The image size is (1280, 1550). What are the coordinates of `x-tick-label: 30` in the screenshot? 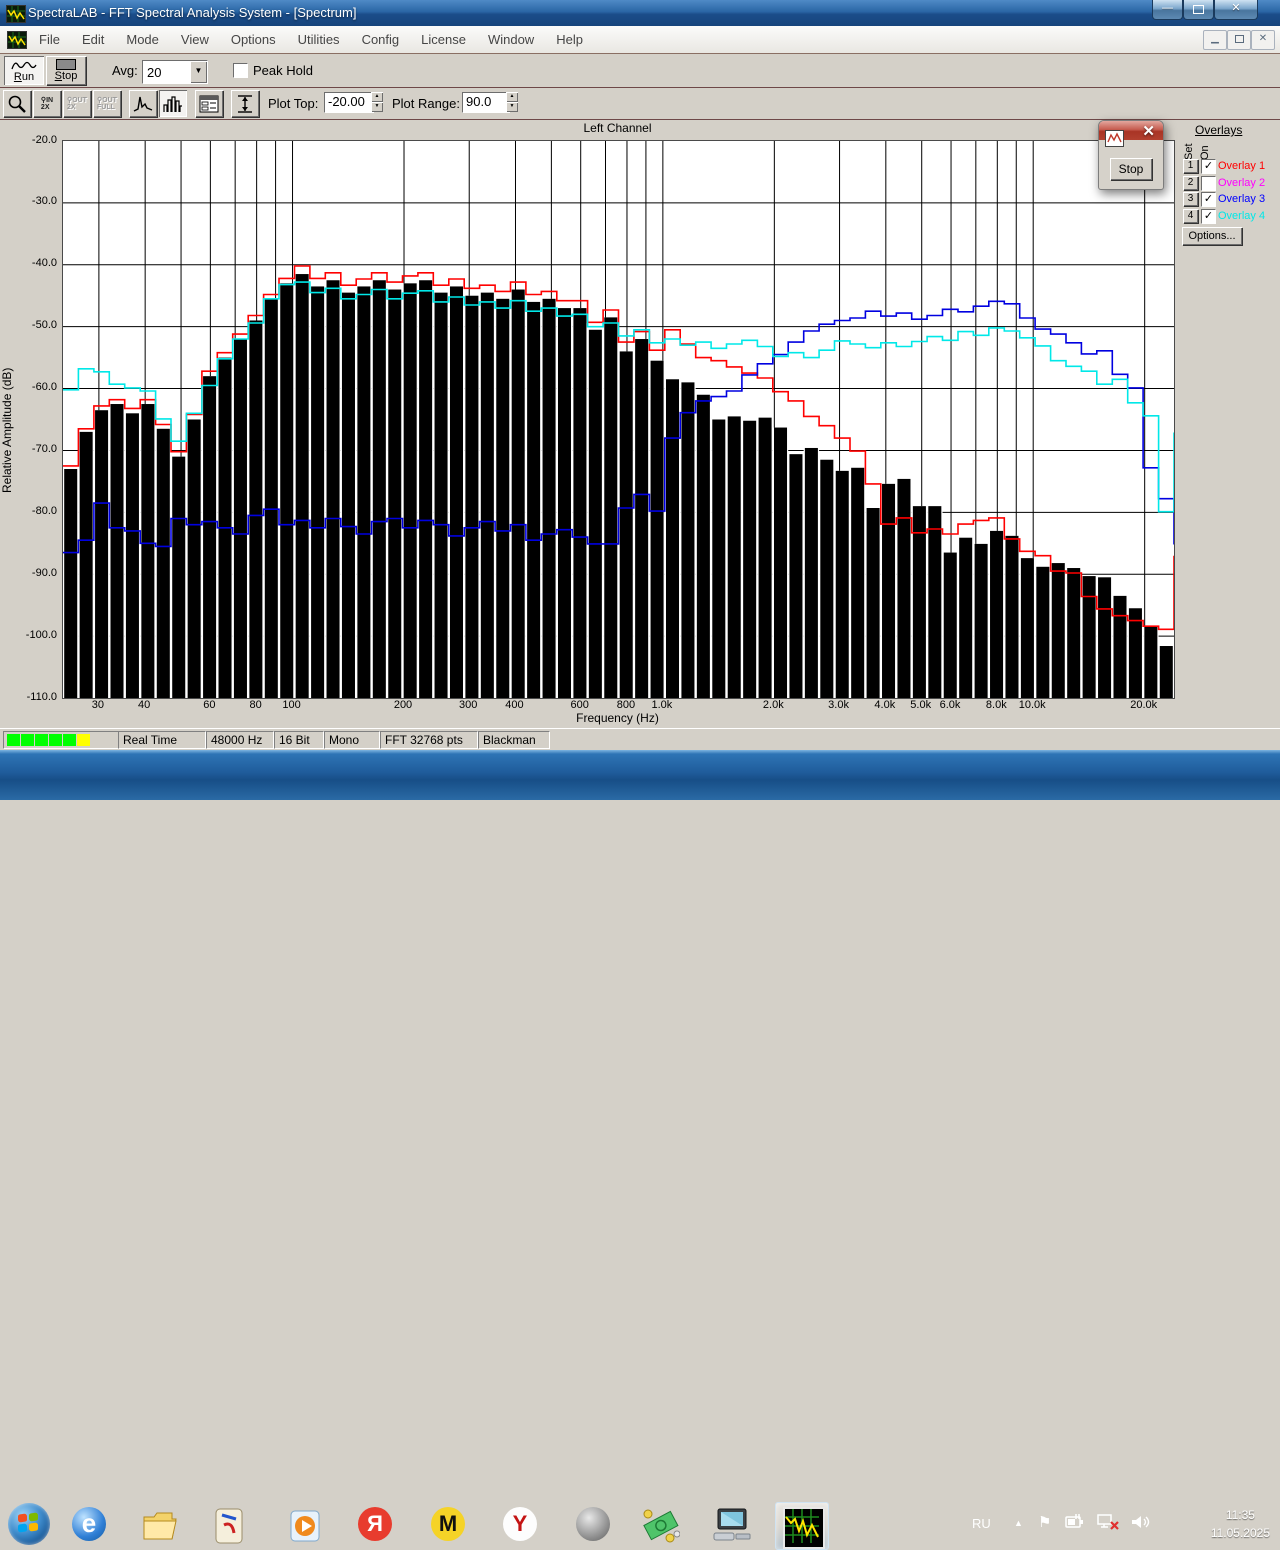 It's located at (97, 705).